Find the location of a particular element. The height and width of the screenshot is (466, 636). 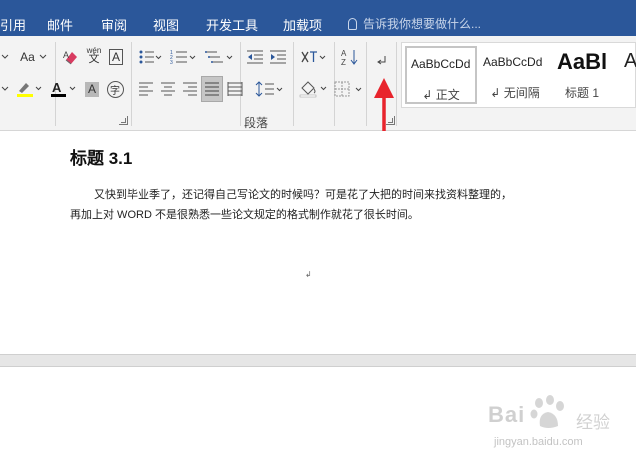

show-hide-marks-button is located at coordinates (382, 61).